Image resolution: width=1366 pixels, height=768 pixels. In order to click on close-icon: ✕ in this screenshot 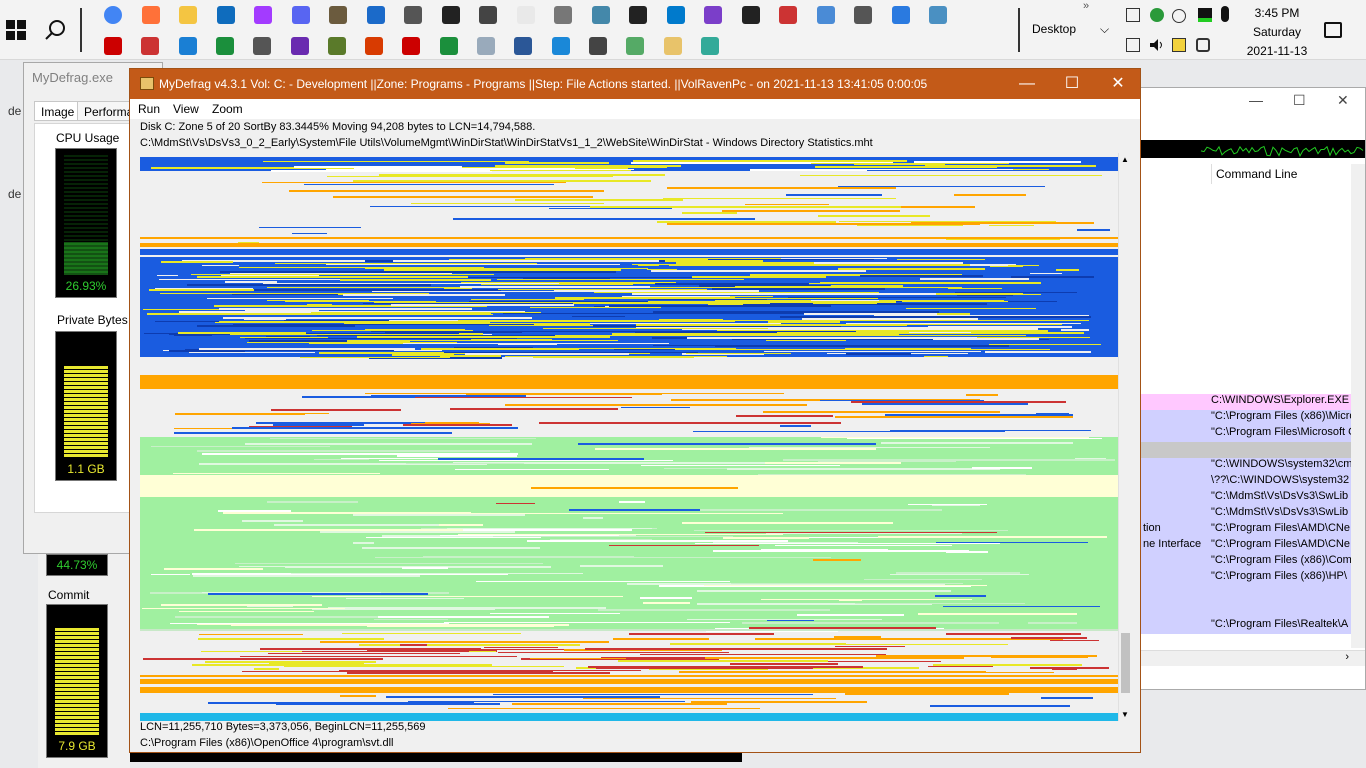, I will do `click(1343, 100)`.